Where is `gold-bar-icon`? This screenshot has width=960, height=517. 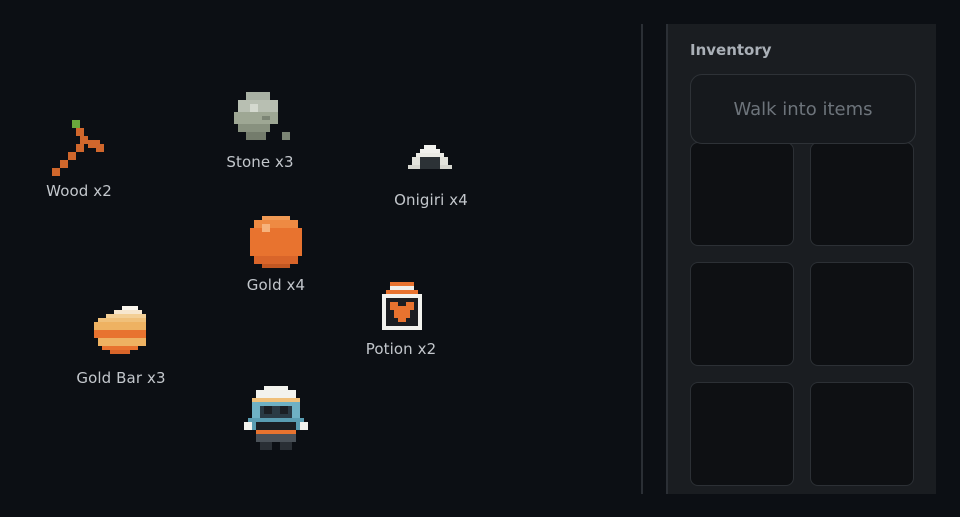 gold-bar-icon is located at coordinates (120, 330).